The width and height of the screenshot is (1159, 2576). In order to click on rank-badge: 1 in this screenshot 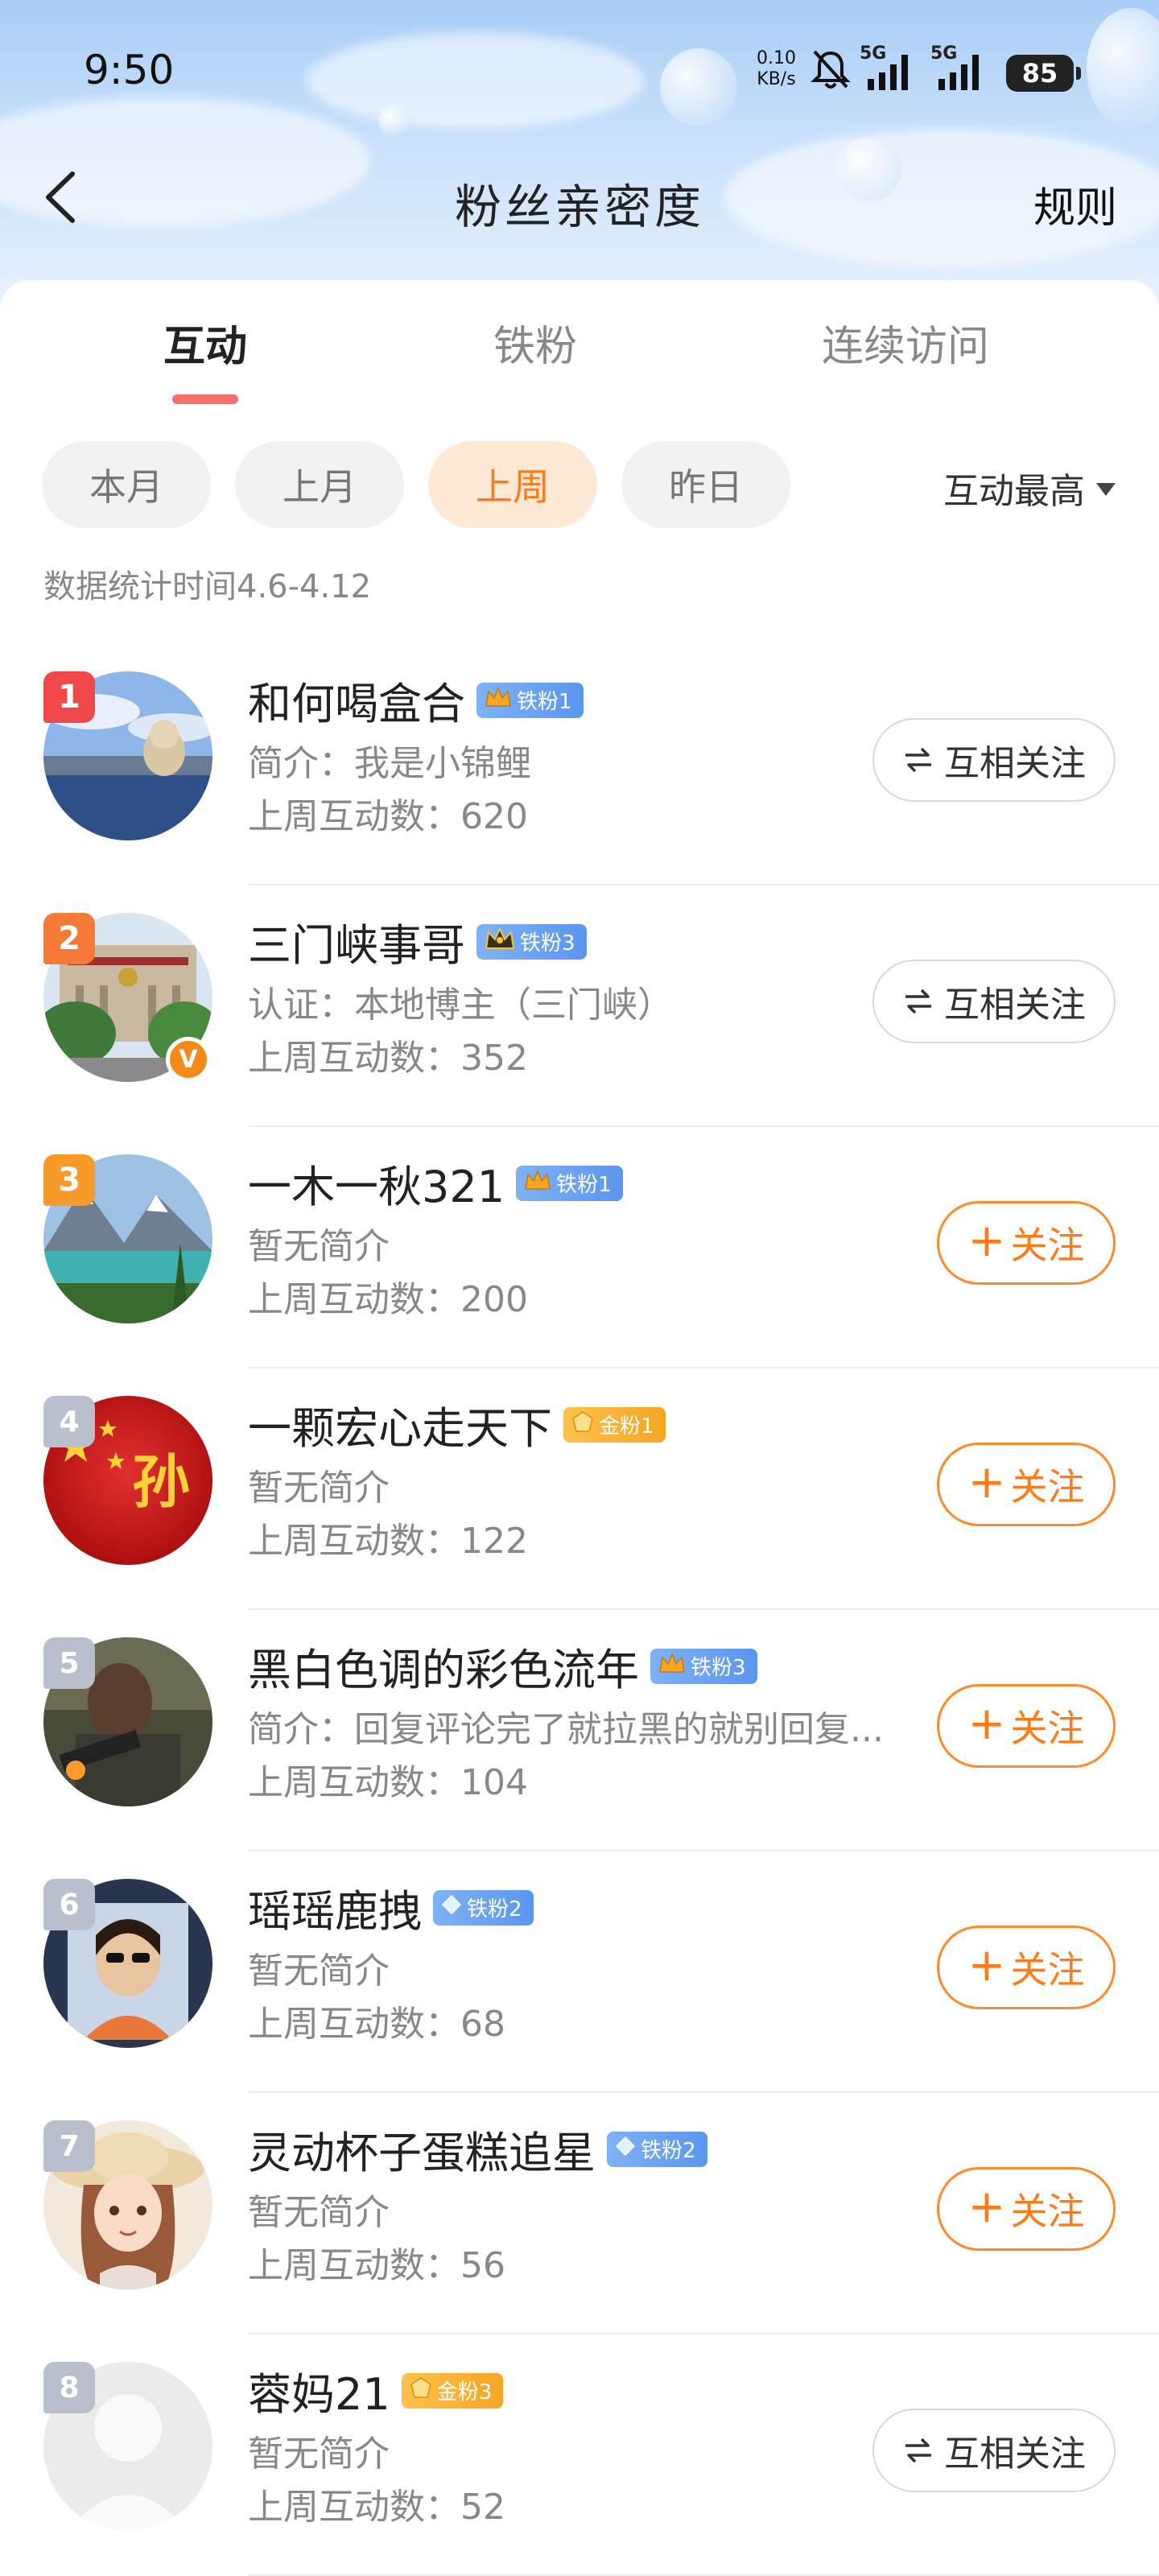, I will do `click(69, 697)`.